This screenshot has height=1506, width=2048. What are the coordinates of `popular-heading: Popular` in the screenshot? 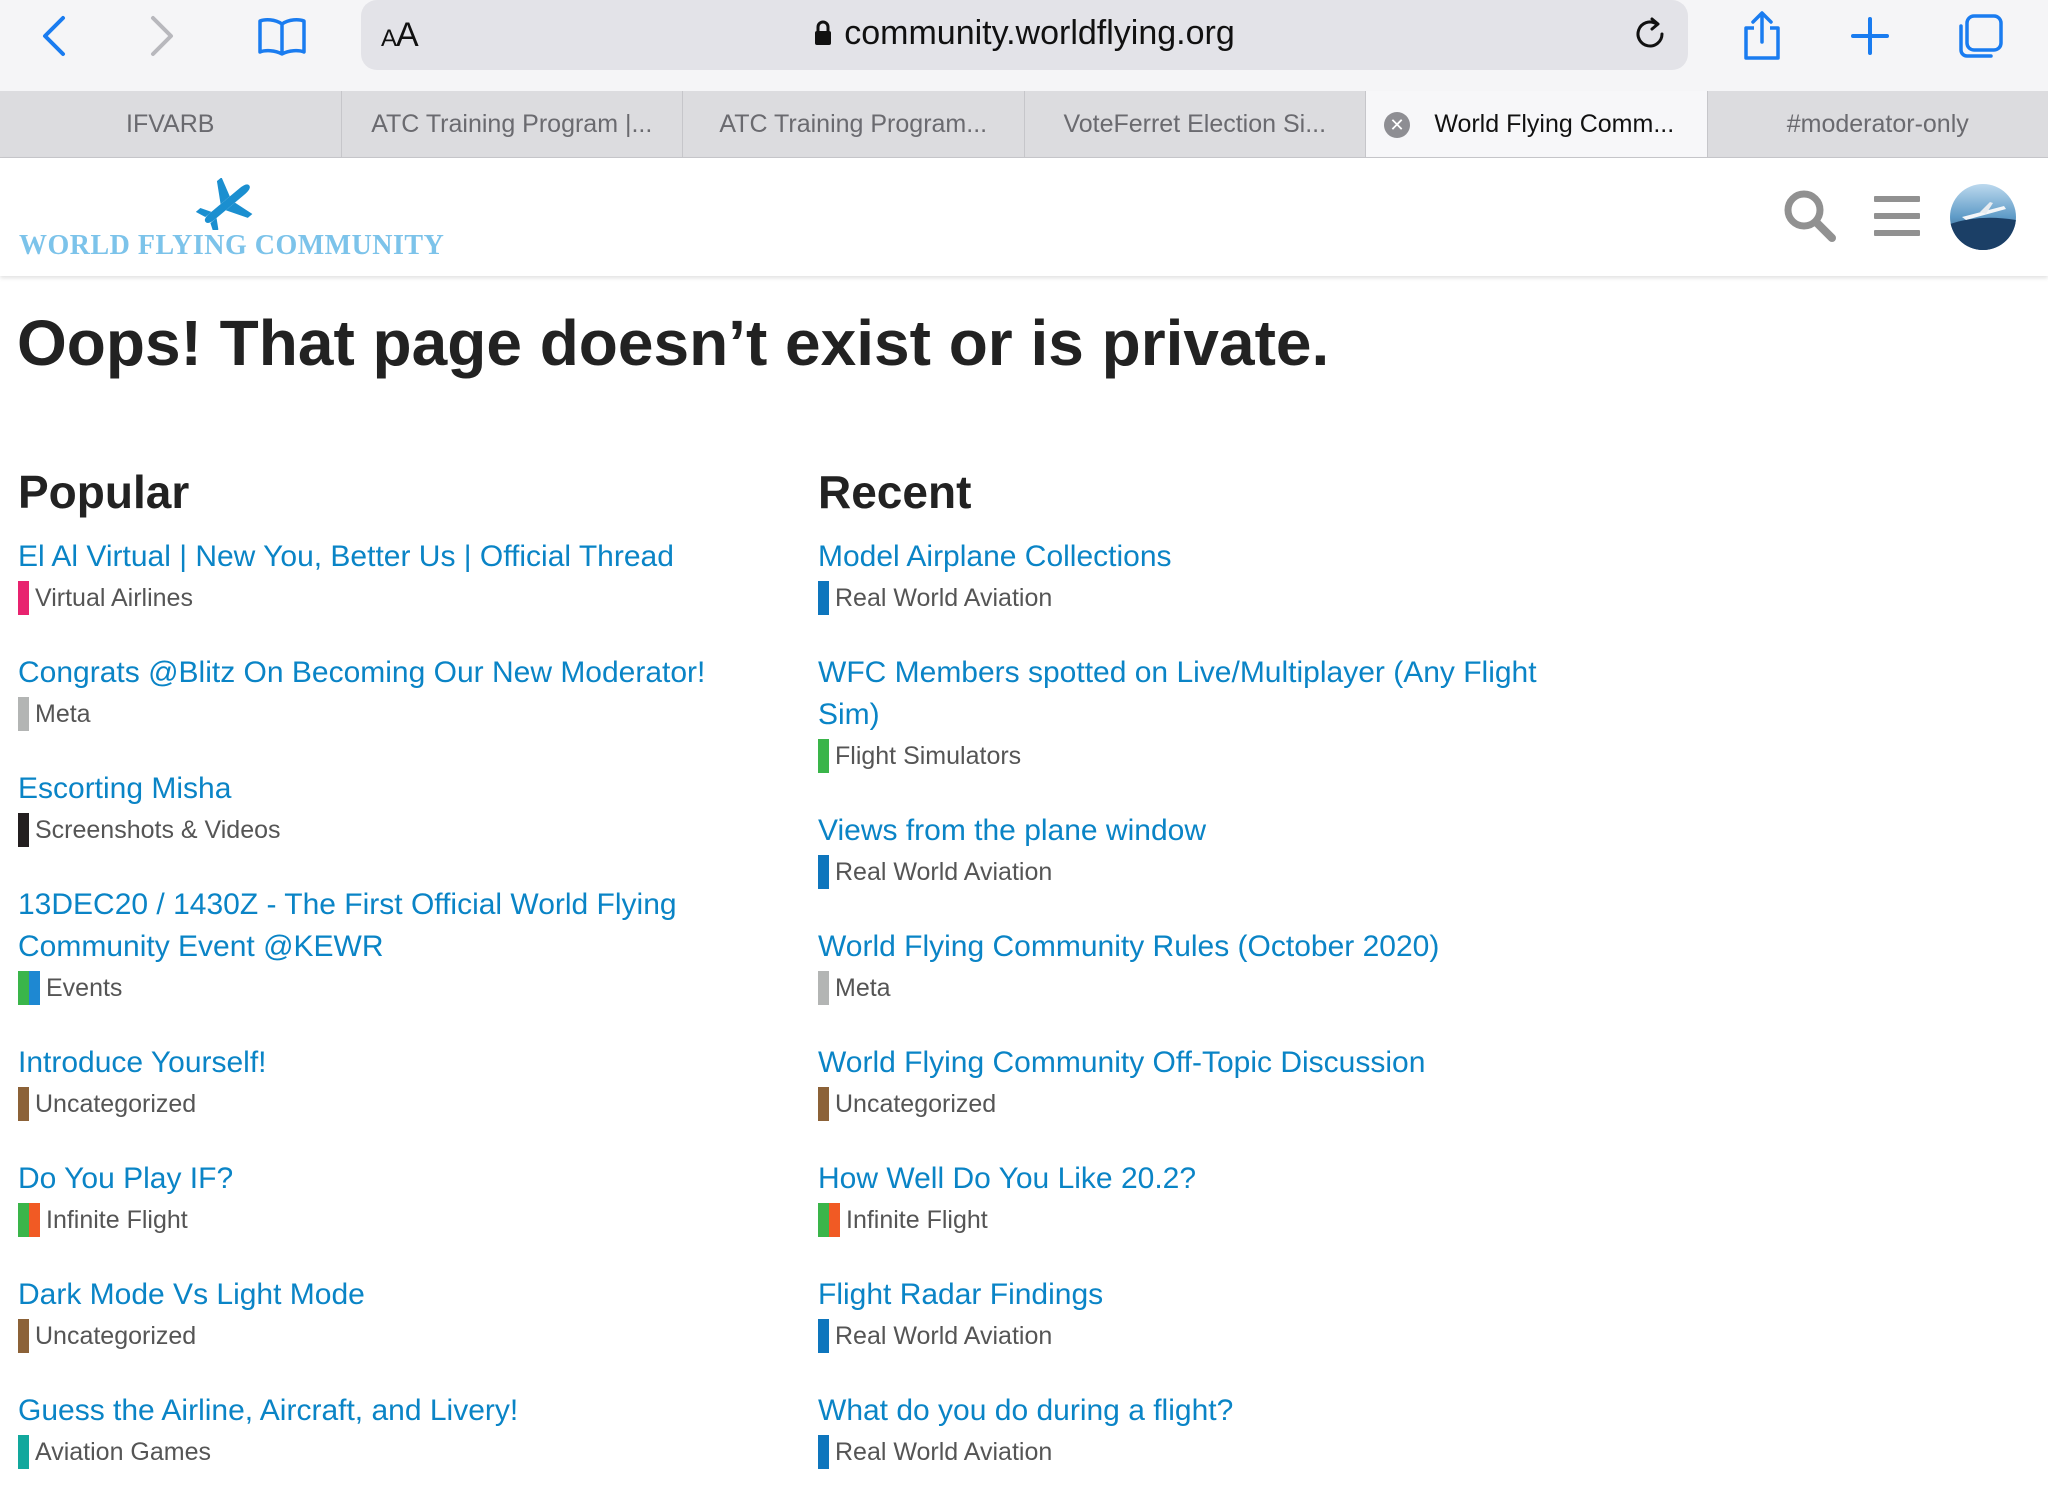 It's located at (398, 492).